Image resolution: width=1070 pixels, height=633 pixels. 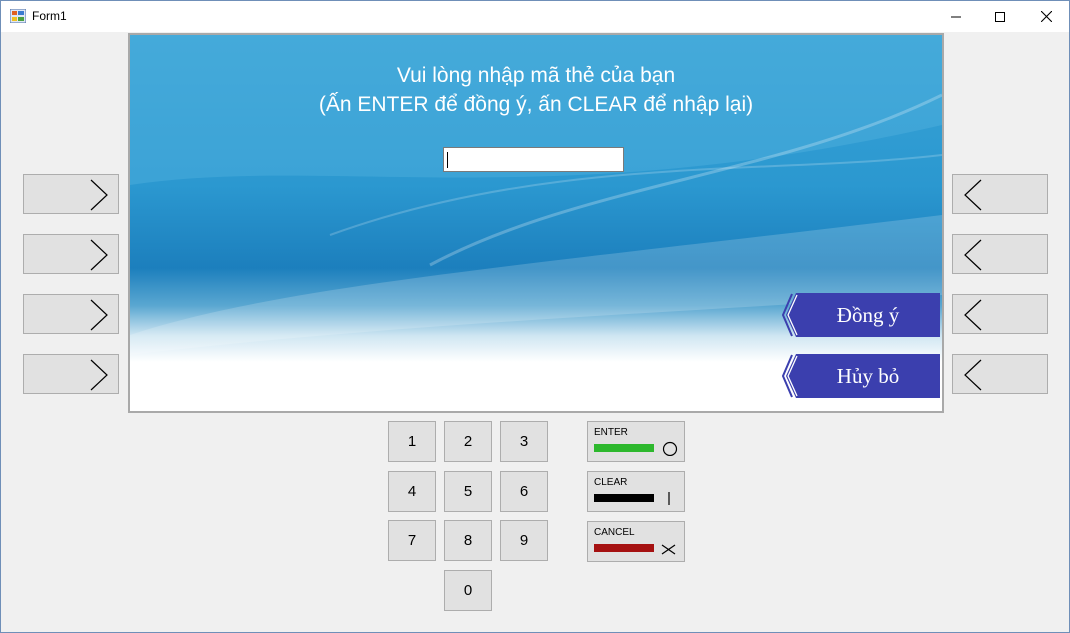 I want to click on x-icon, so click(x=668, y=549).